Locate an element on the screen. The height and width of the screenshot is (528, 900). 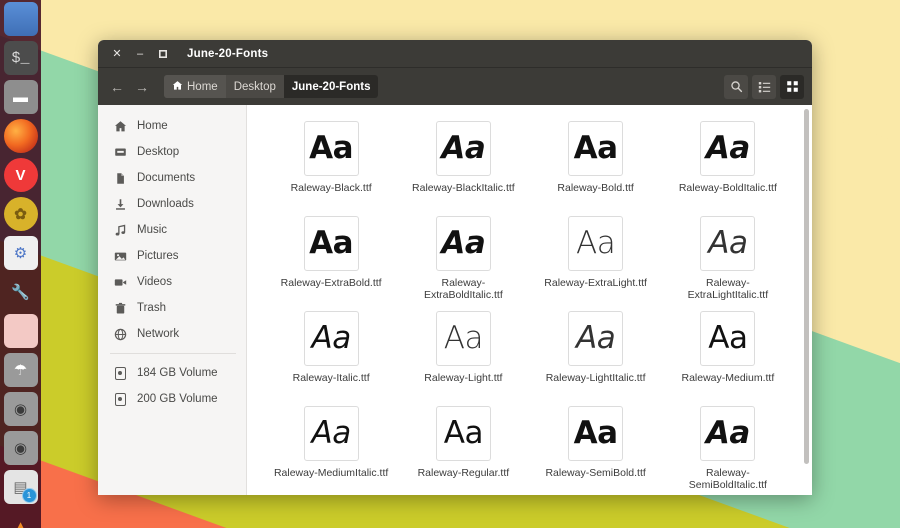
music-note-icon is located at coordinates (120, 230).